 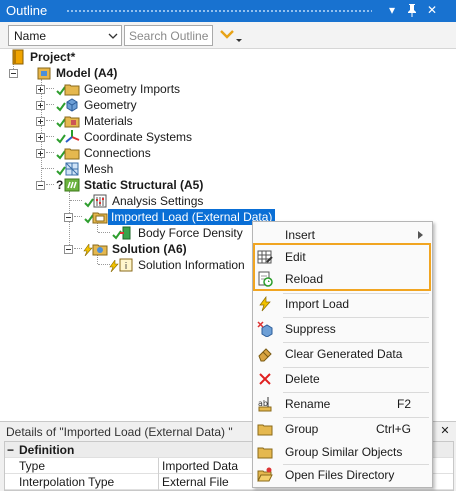 I want to click on question-status-icon: ?, so click(x=60, y=185).